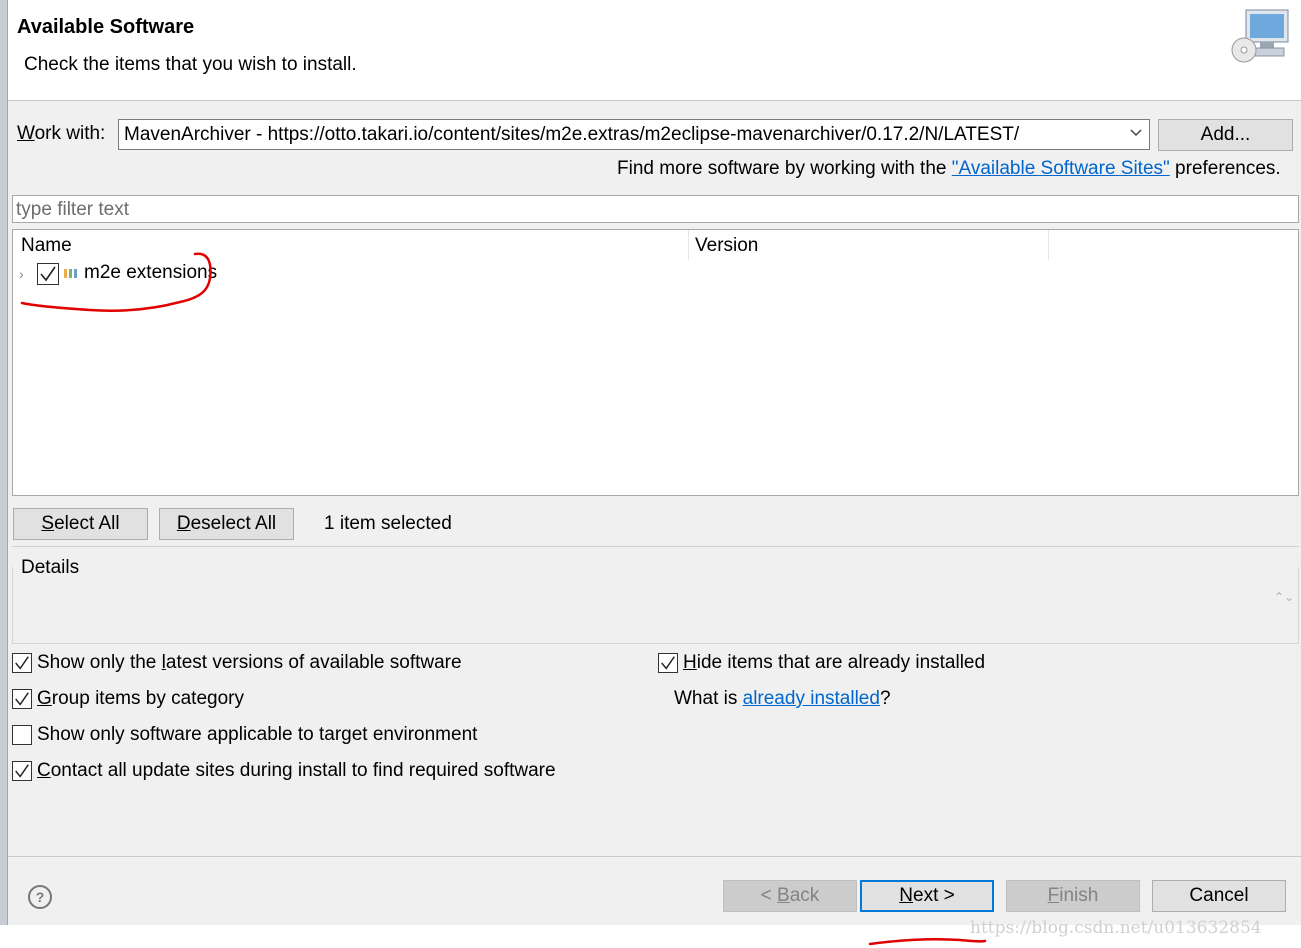 The width and height of the screenshot is (1301, 948). I want to click on work-with-label: Work with:, so click(61, 133).